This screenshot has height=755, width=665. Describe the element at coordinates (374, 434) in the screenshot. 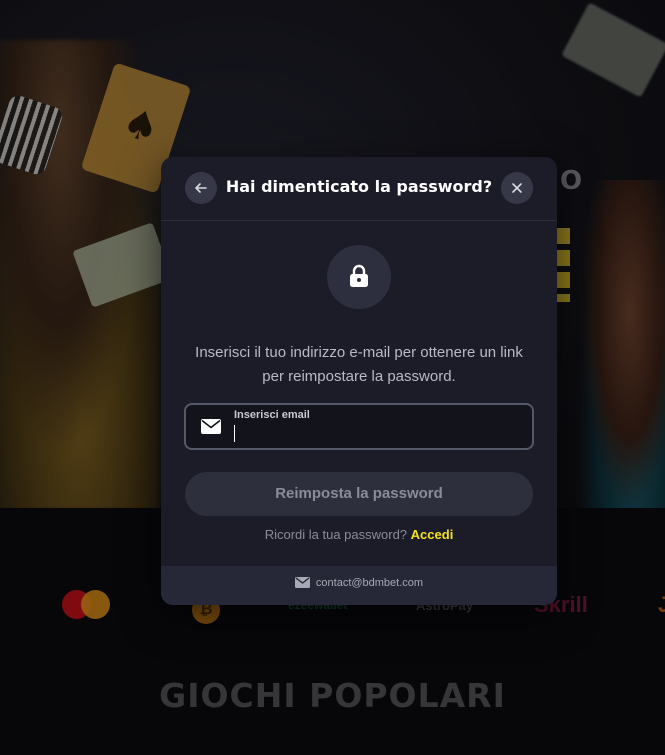

I see `email-input` at that location.